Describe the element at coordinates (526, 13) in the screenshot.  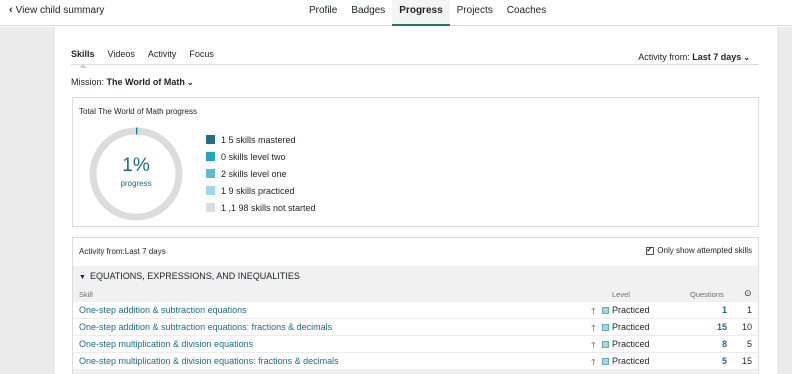
I see `tab-coaches: Coaches` at that location.